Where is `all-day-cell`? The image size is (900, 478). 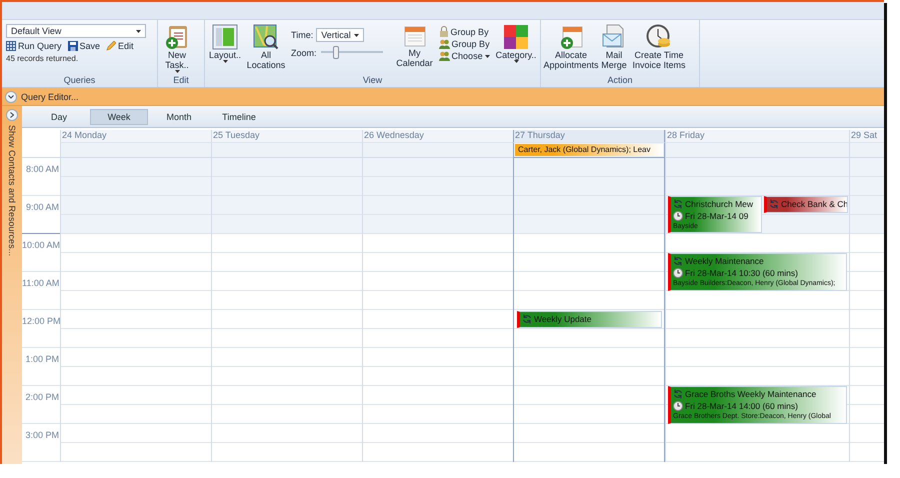
all-day-cell is located at coordinates (866, 150).